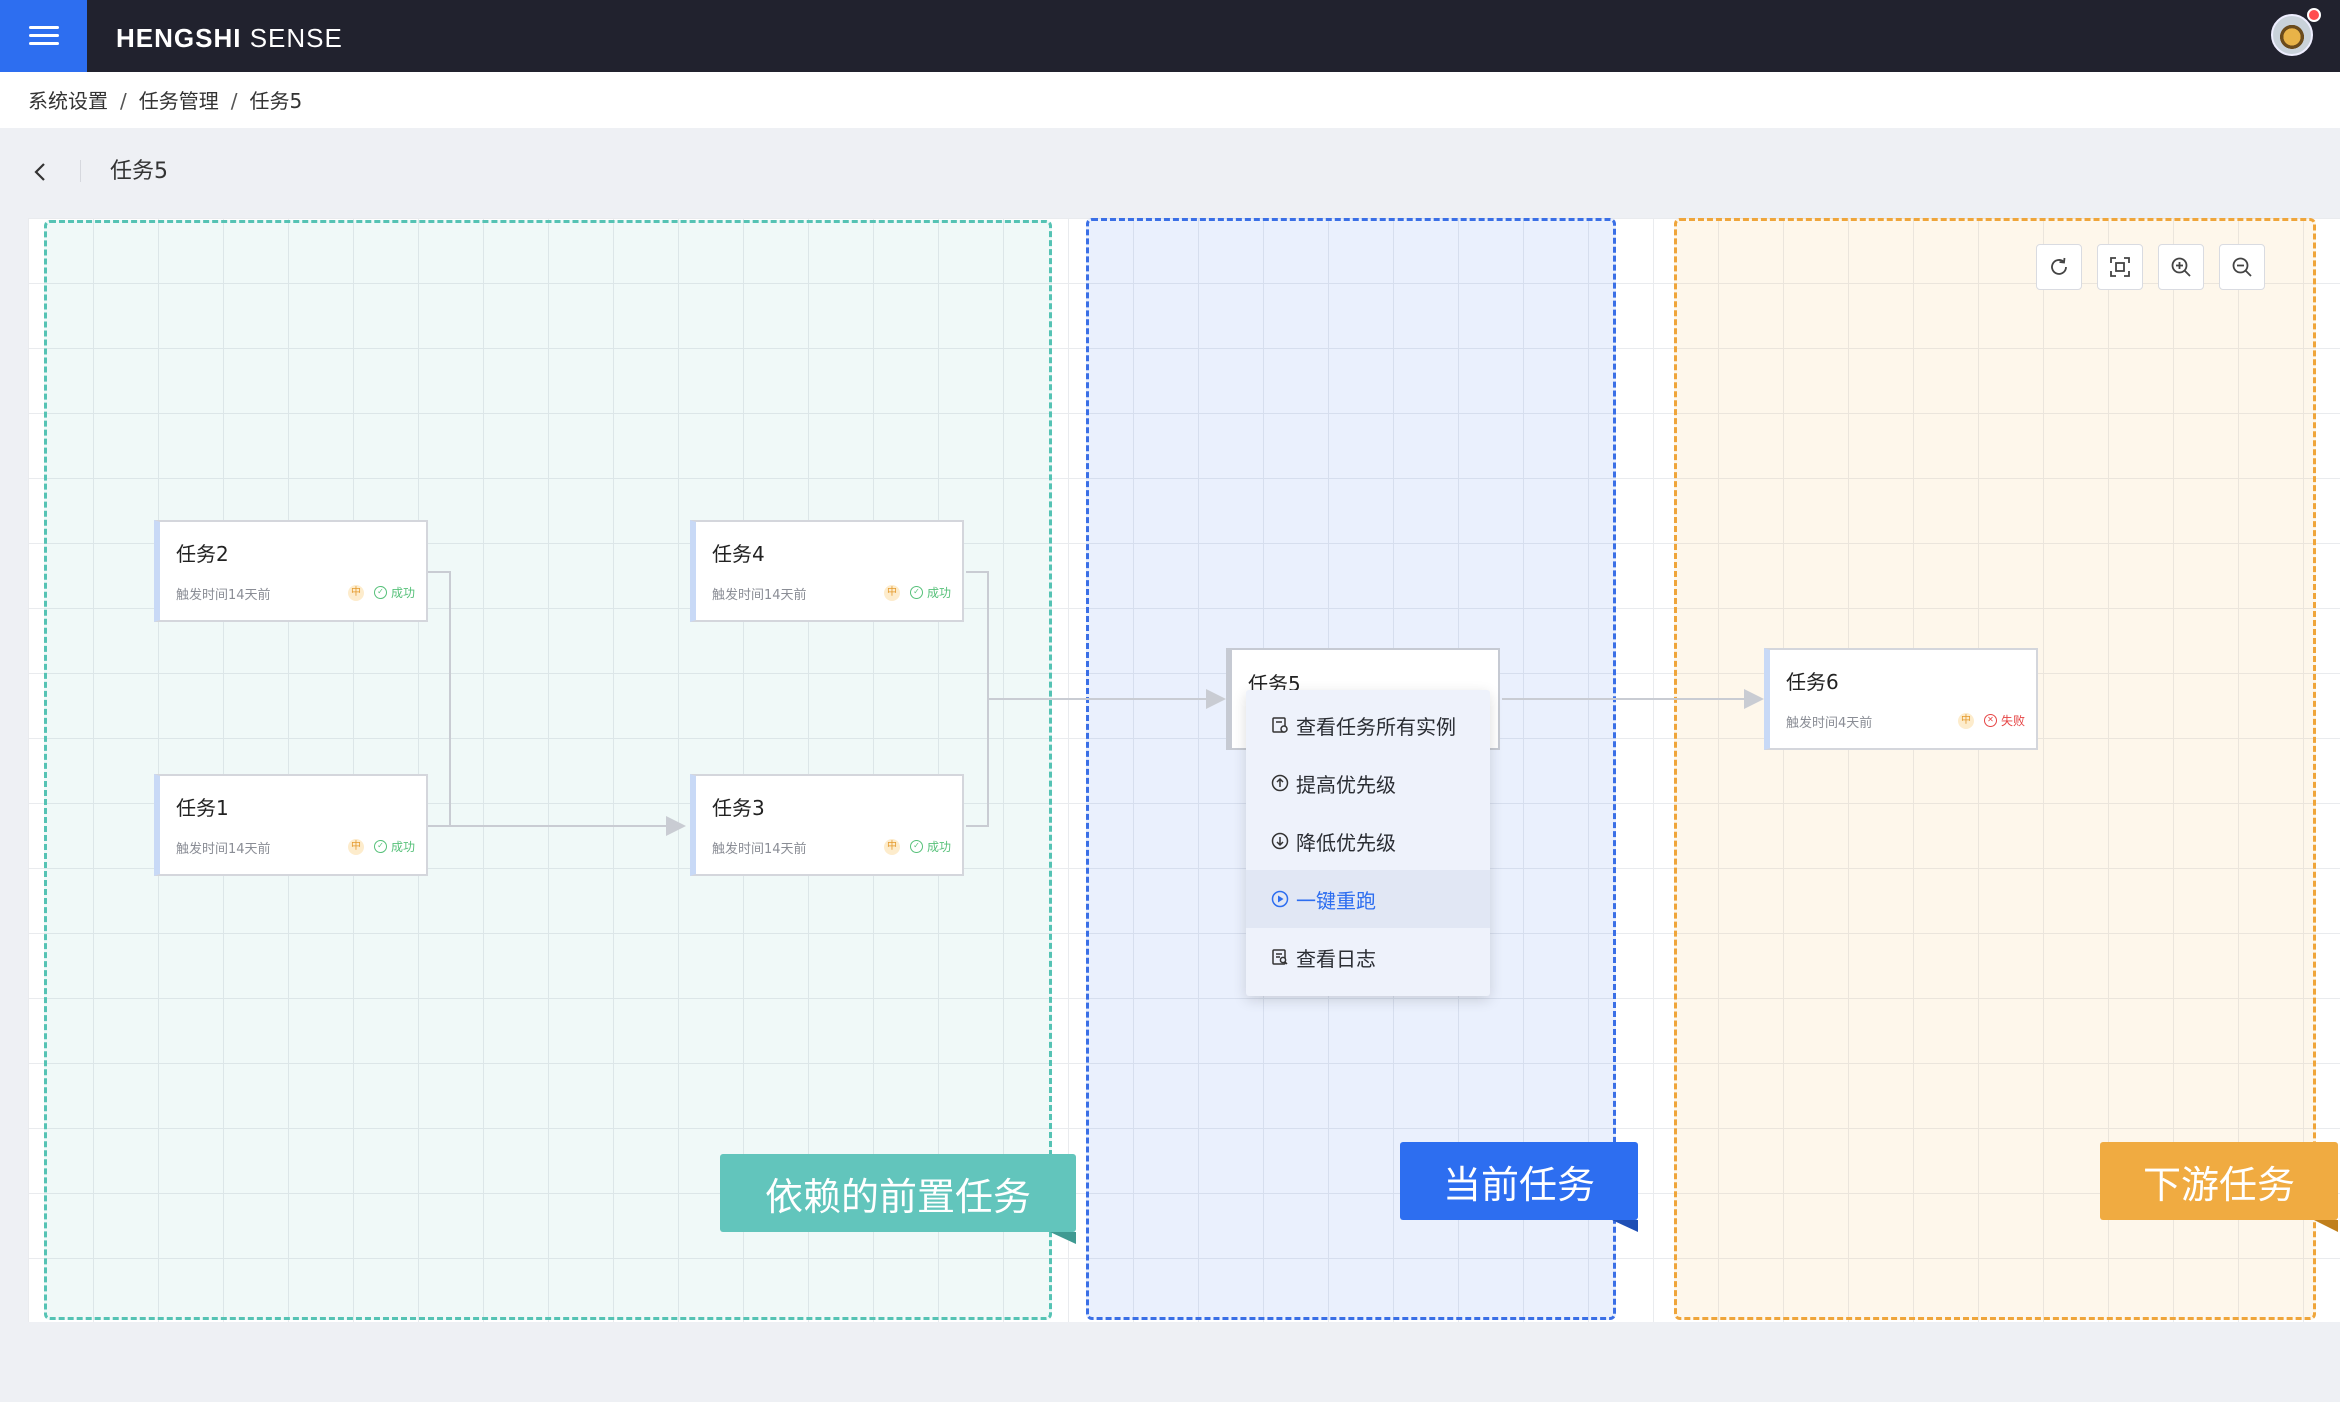 This screenshot has height=1402, width=2340. I want to click on task-node: 任务3 触发时间14天前 中 ✓ 成功, so click(827, 825).